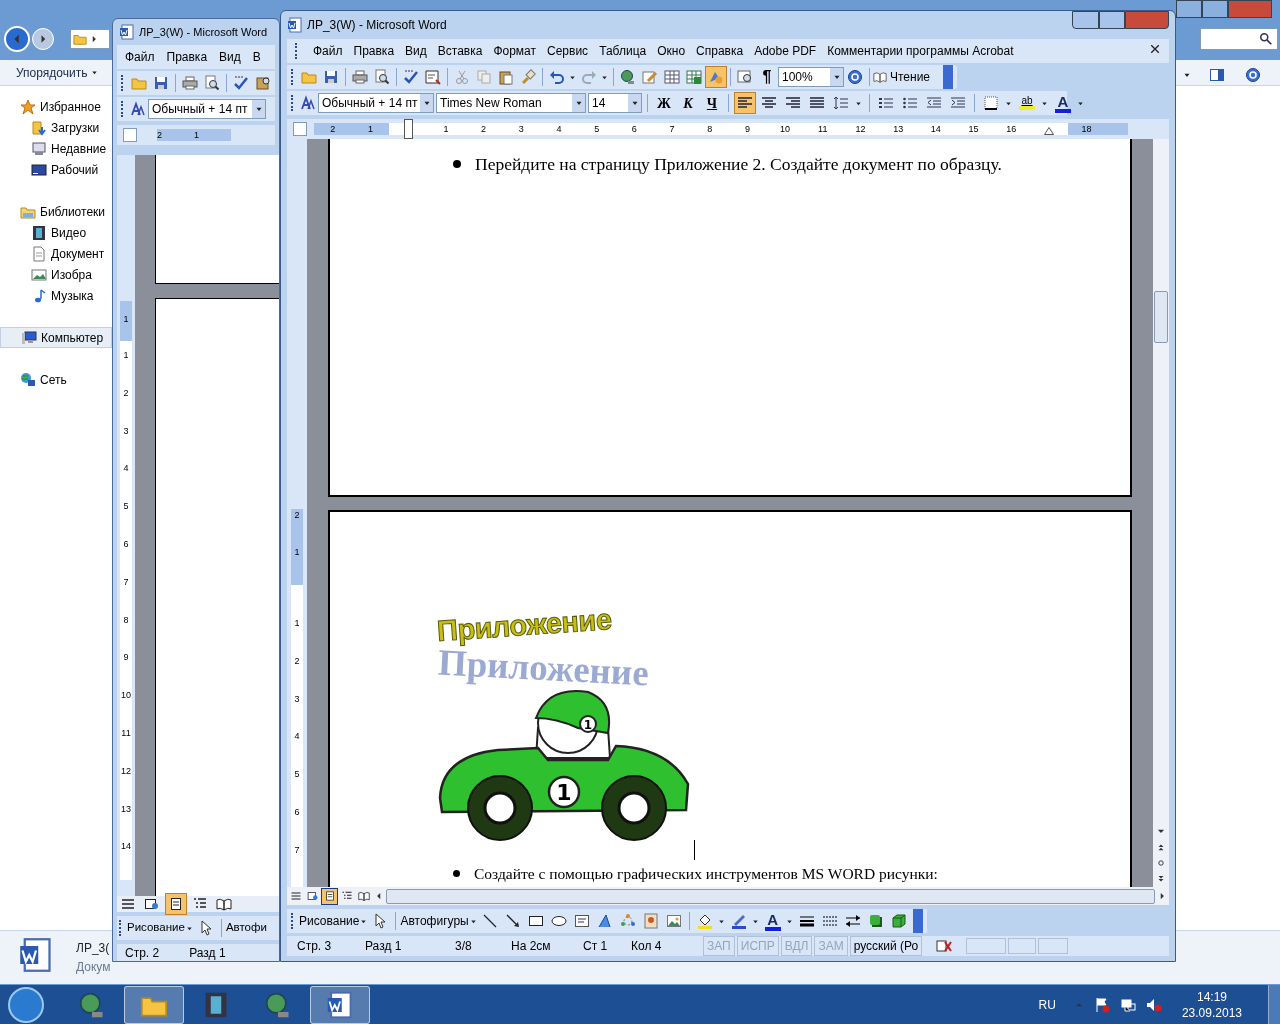 The image size is (1280, 1024). I want to click on status-text: Стр. 2, so click(142, 953).